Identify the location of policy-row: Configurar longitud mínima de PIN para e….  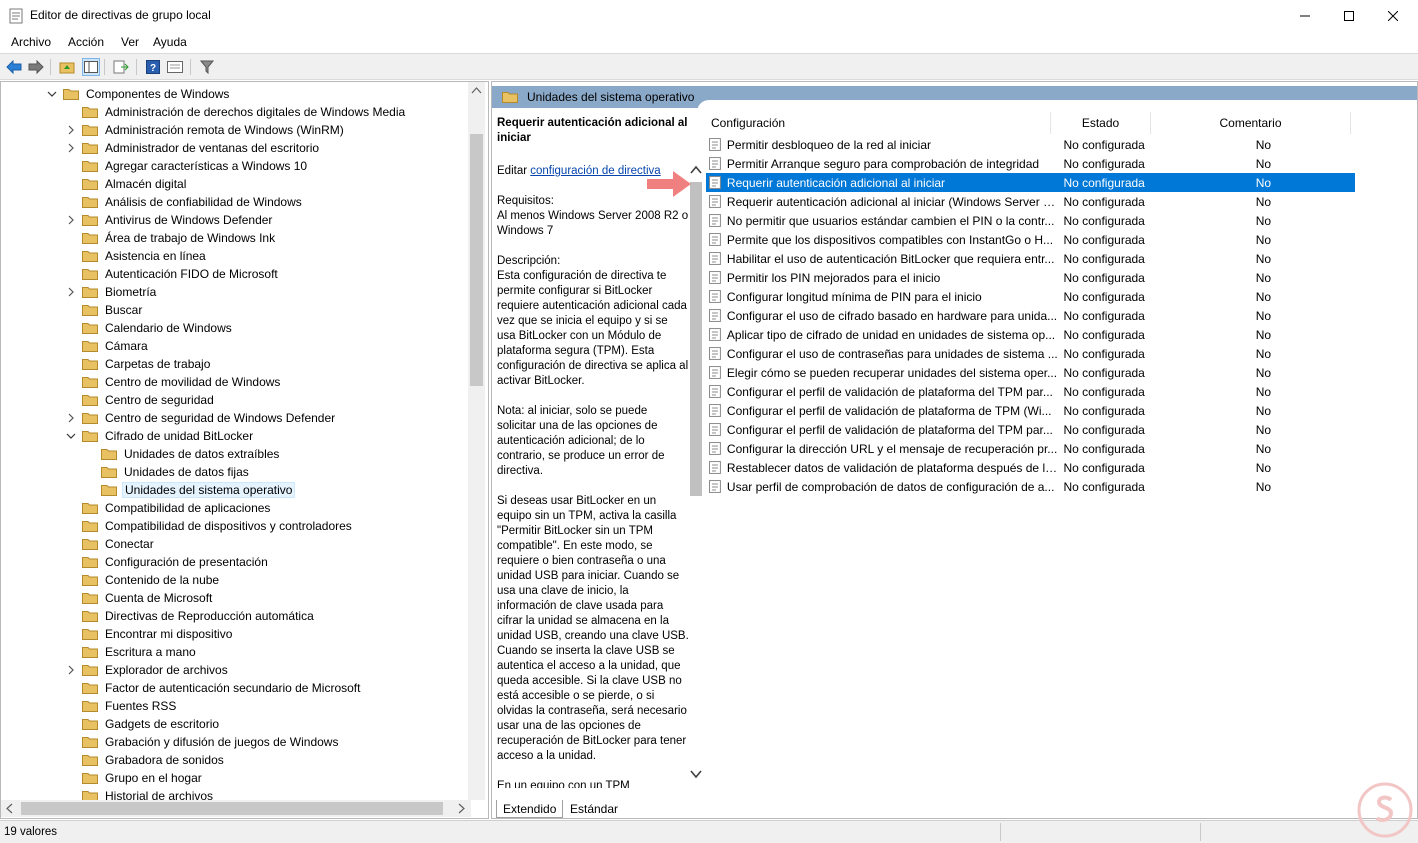
(1030, 296).